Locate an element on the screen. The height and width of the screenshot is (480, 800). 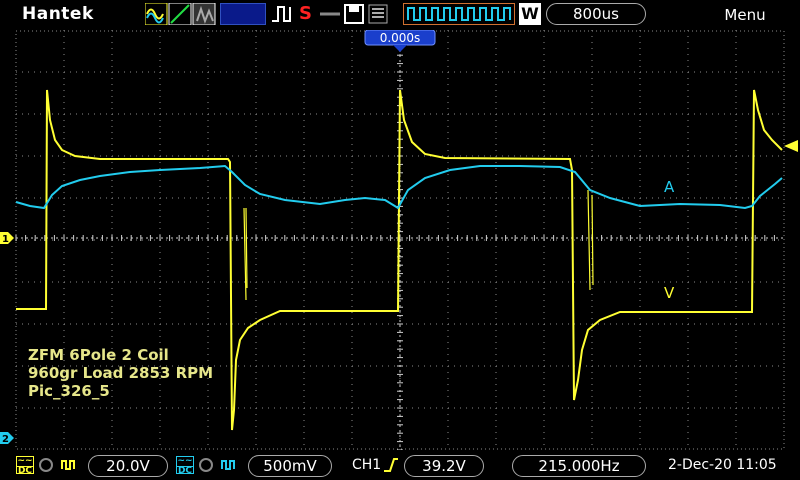
trigger-source: CH1 is located at coordinates (367, 465).